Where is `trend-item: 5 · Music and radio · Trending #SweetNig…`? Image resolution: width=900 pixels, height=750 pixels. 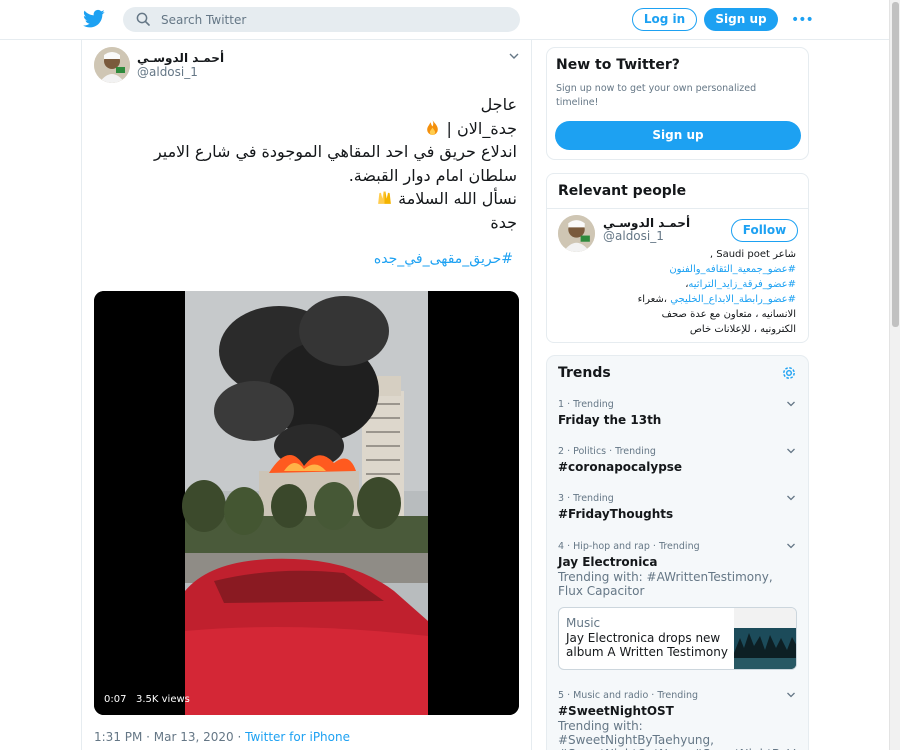
trend-item: 5 · Music and radio · Trending #SweetNig… is located at coordinates (677, 720).